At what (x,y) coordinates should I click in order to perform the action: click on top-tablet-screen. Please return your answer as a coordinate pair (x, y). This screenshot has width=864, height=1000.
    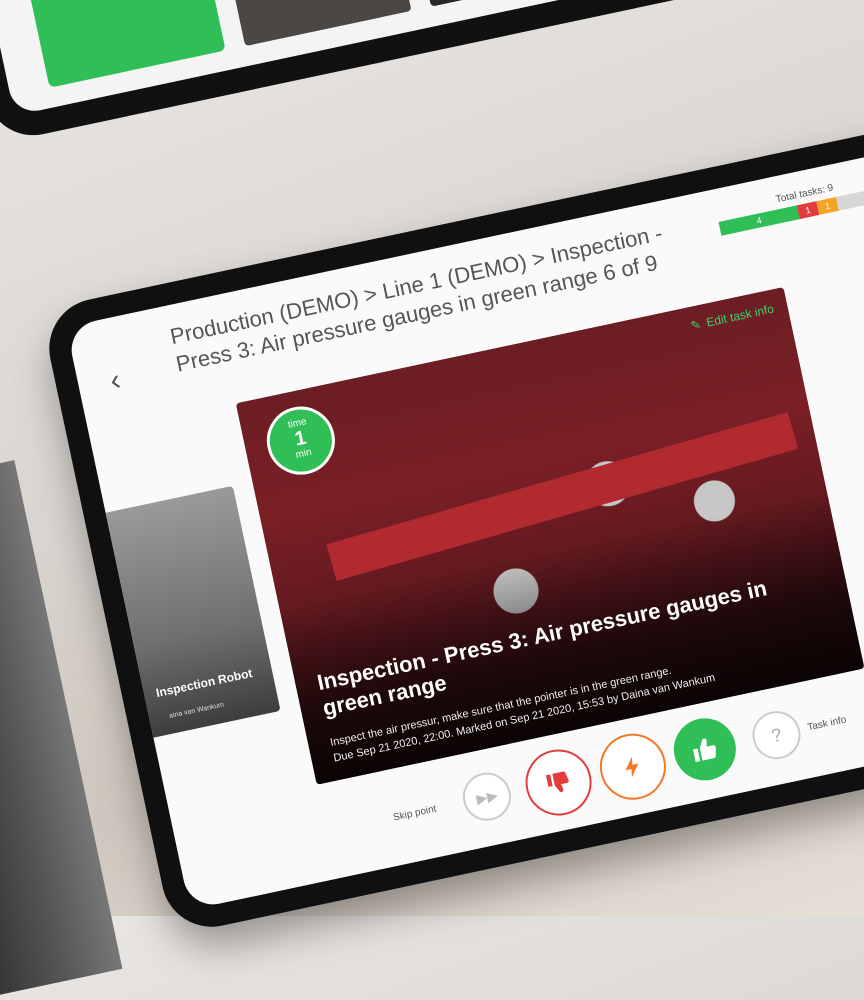
    Looking at the image, I should click on (432, 58).